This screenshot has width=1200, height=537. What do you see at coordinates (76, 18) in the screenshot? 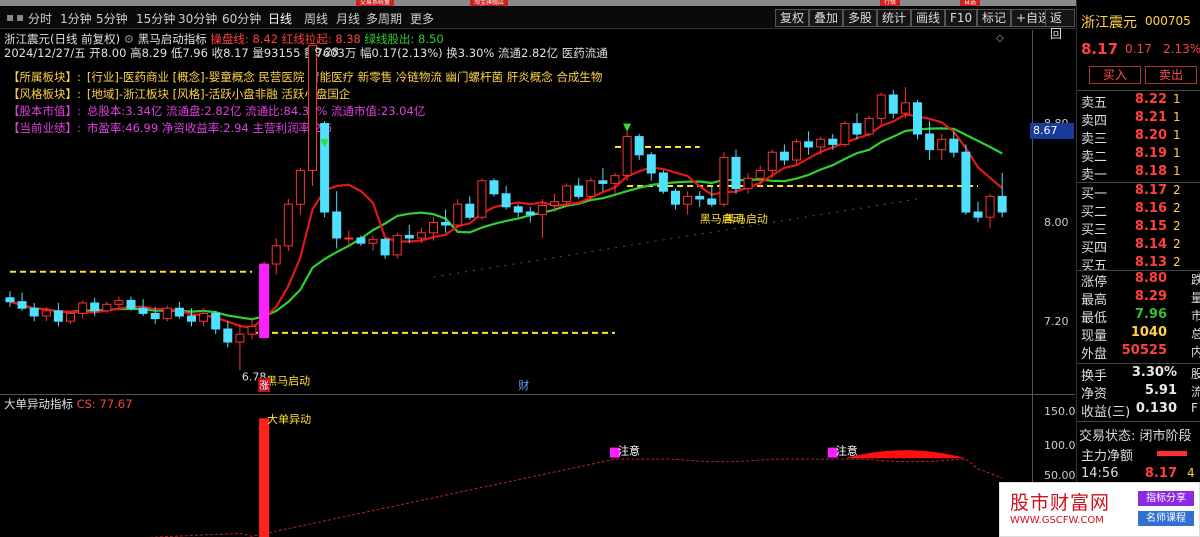
I see `period-tab: 1分钟` at bounding box center [76, 18].